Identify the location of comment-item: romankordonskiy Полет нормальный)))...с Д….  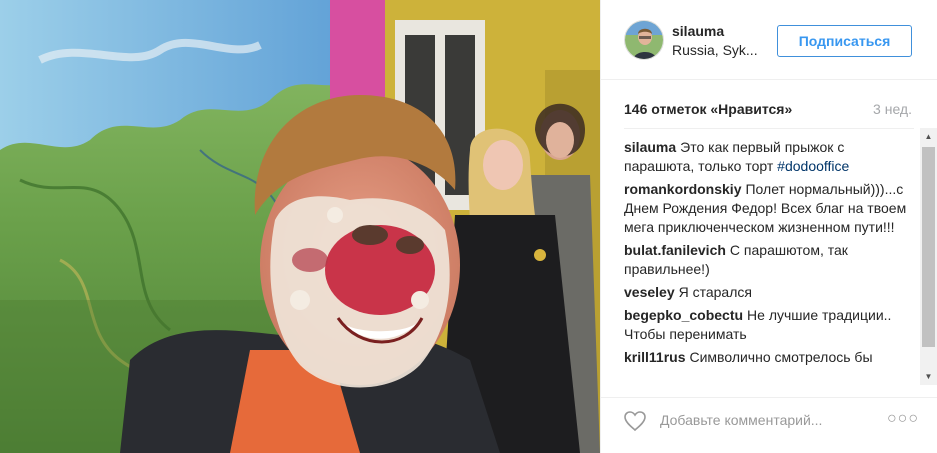
(769, 208).